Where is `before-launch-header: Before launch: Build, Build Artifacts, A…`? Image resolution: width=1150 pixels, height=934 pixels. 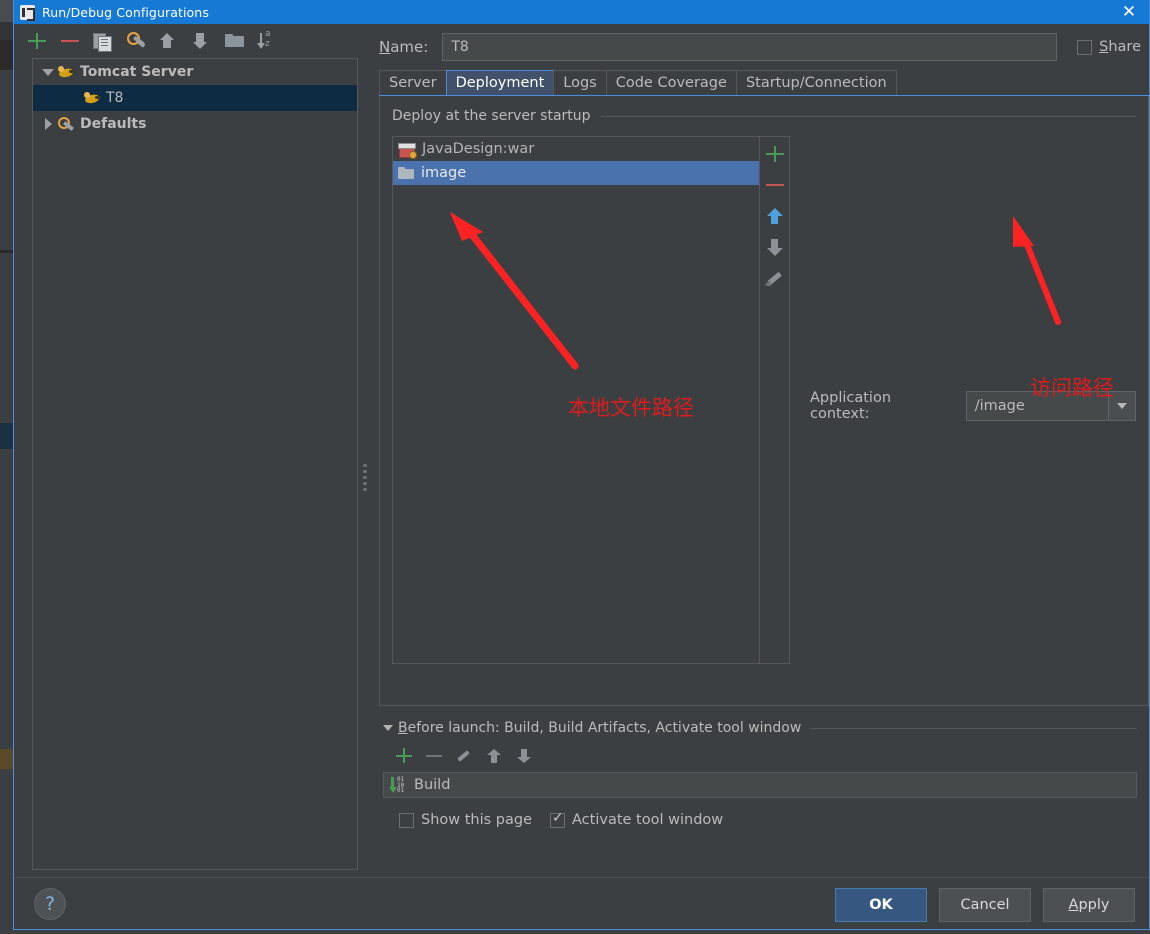 before-launch-header: Before launch: Build, Build Artifacts, A… is located at coordinates (760, 728).